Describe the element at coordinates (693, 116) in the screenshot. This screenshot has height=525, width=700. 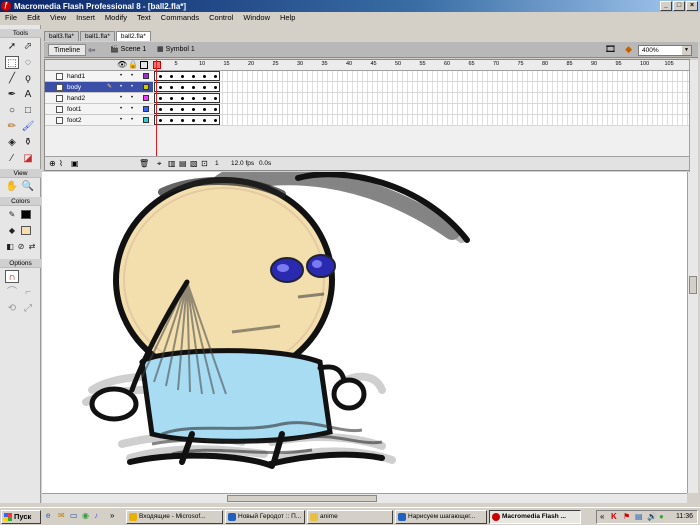
I see `timeline-scrollbar` at that location.